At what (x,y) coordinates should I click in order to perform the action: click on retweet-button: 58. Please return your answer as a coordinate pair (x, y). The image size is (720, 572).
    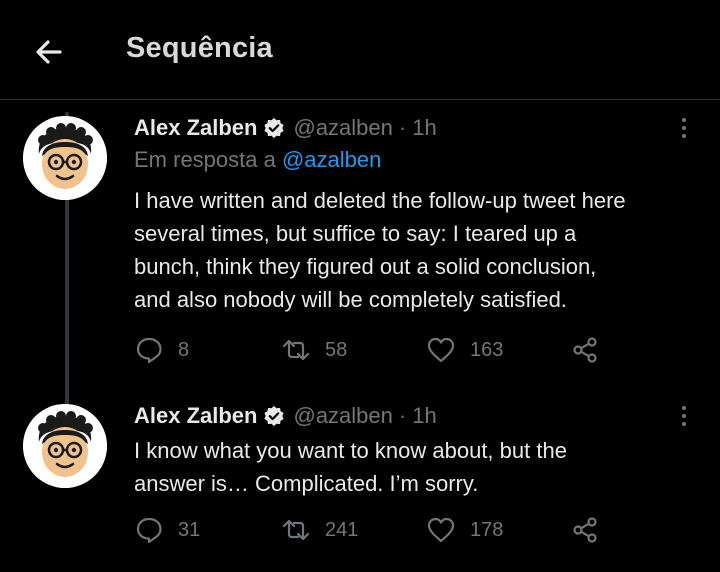
    Looking at the image, I should click on (353, 350).